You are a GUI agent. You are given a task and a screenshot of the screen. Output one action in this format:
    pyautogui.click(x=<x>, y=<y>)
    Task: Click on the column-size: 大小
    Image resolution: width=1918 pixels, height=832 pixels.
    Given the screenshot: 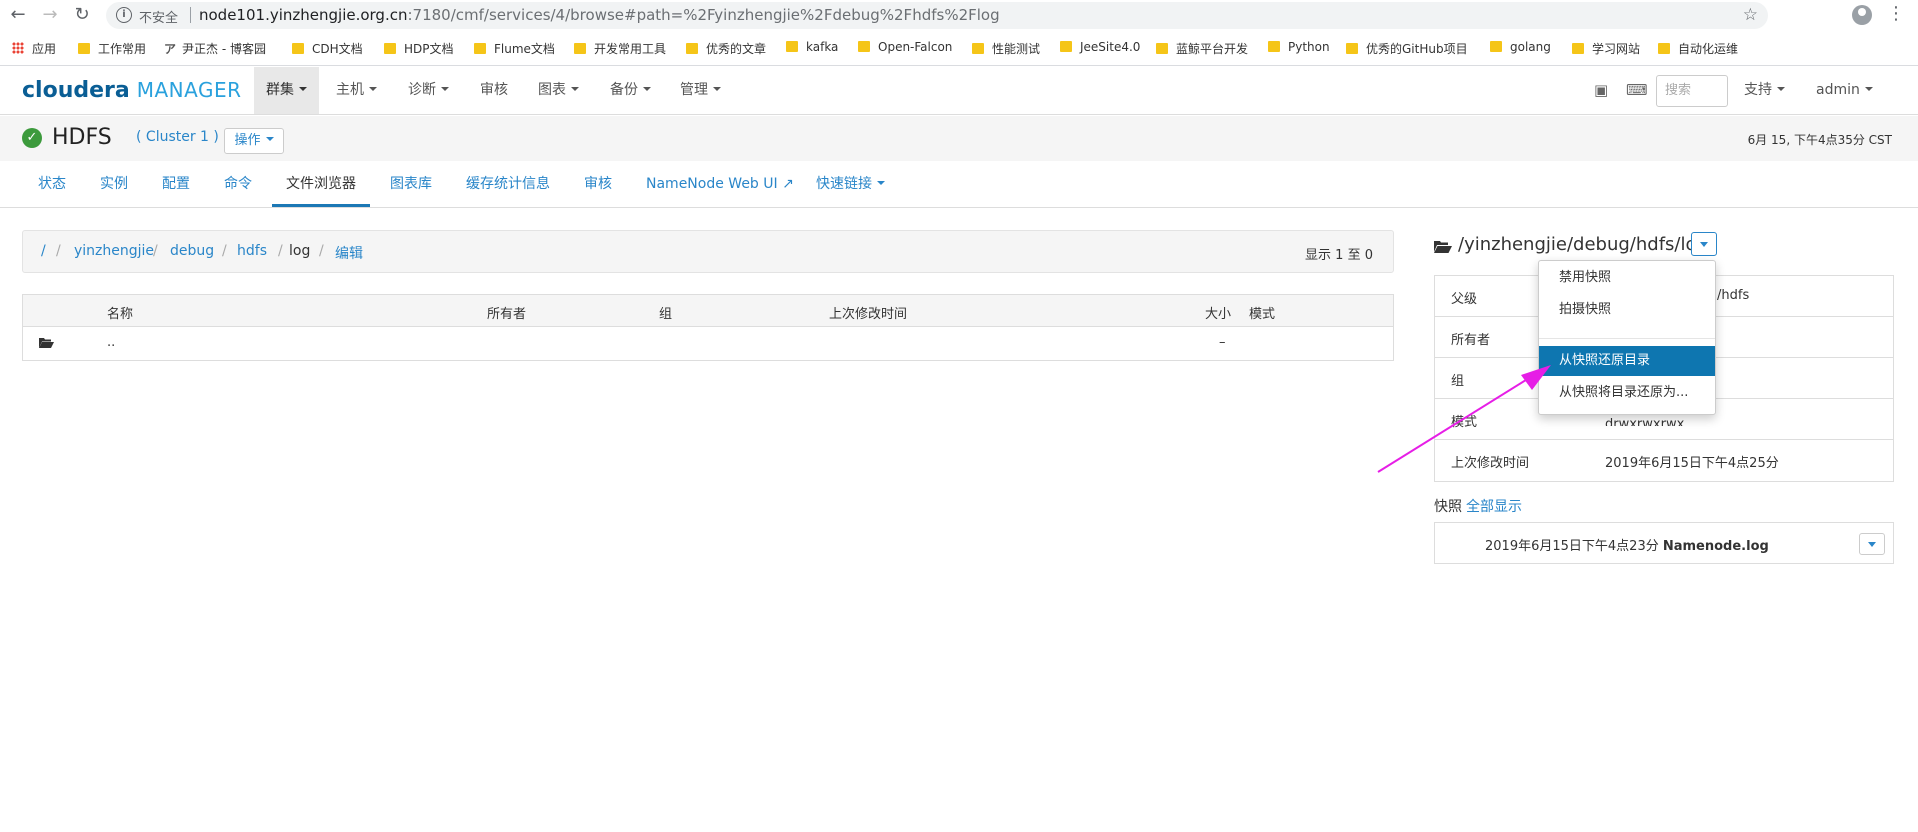 What is the action you would take?
    pyautogui.click(x=1218, y=312)
    